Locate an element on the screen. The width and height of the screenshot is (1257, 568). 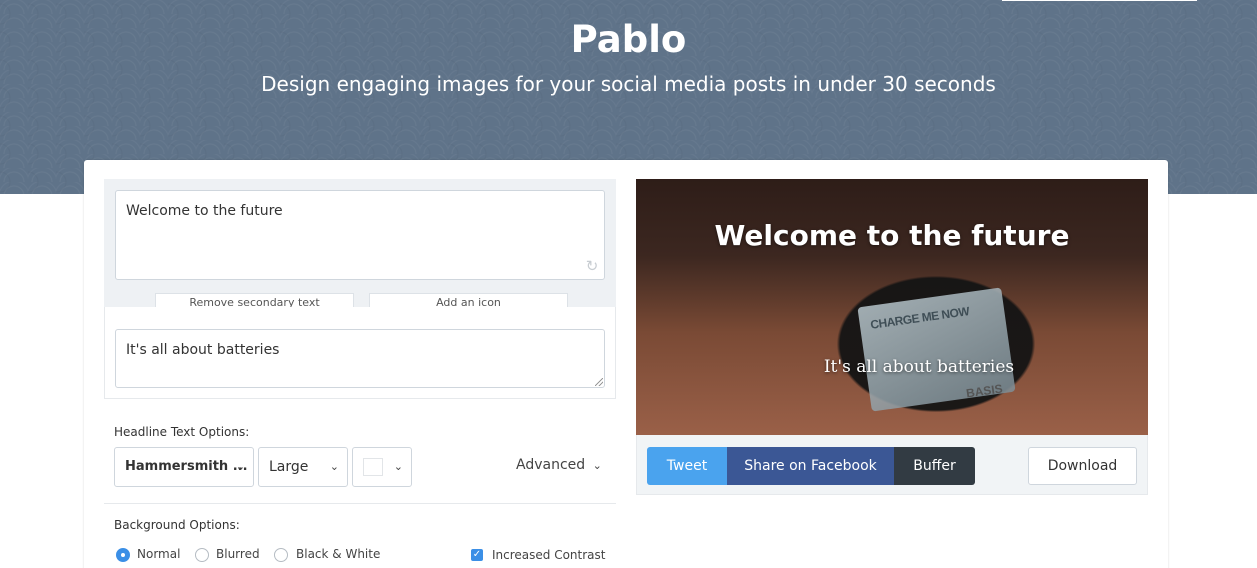
headline-options-label: Headline Text Options: is located at coordinates (182, 432).